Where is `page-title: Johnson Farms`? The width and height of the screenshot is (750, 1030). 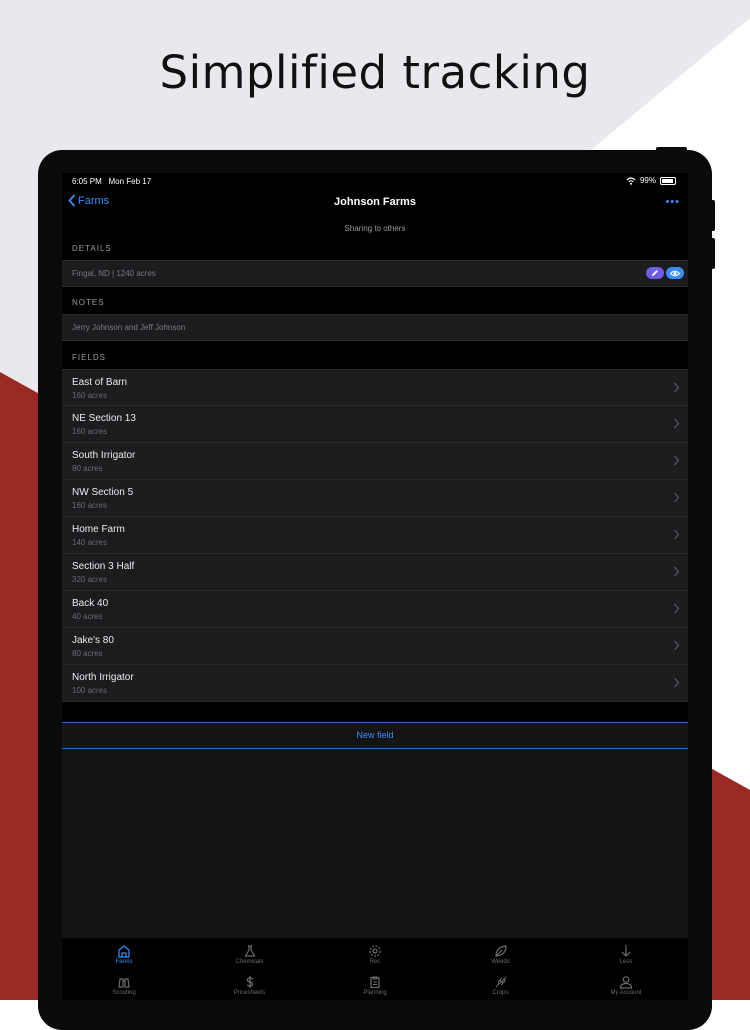 page-title: Johnson Farms is located at coordinates (375, 202).